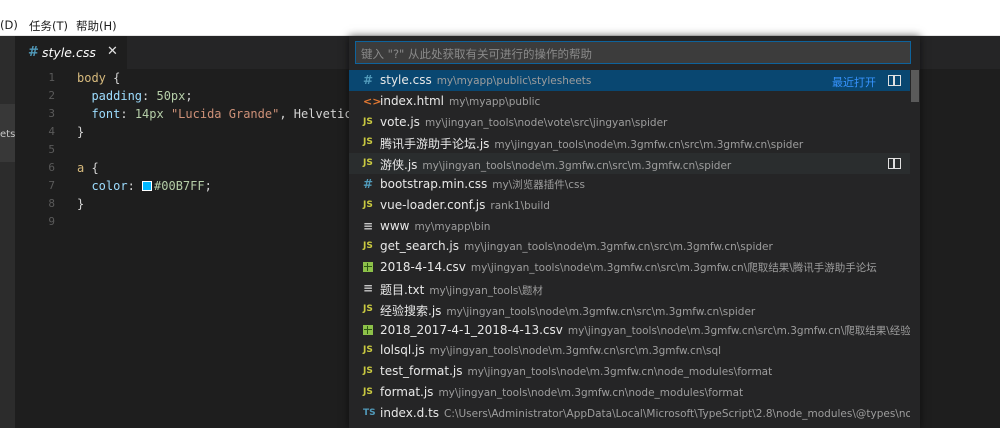 The image size is (1000, 428). Describe the element at coordinates (460, 101) in the screenshot. I see `file-name: index.html my\myapp\public` at that location.